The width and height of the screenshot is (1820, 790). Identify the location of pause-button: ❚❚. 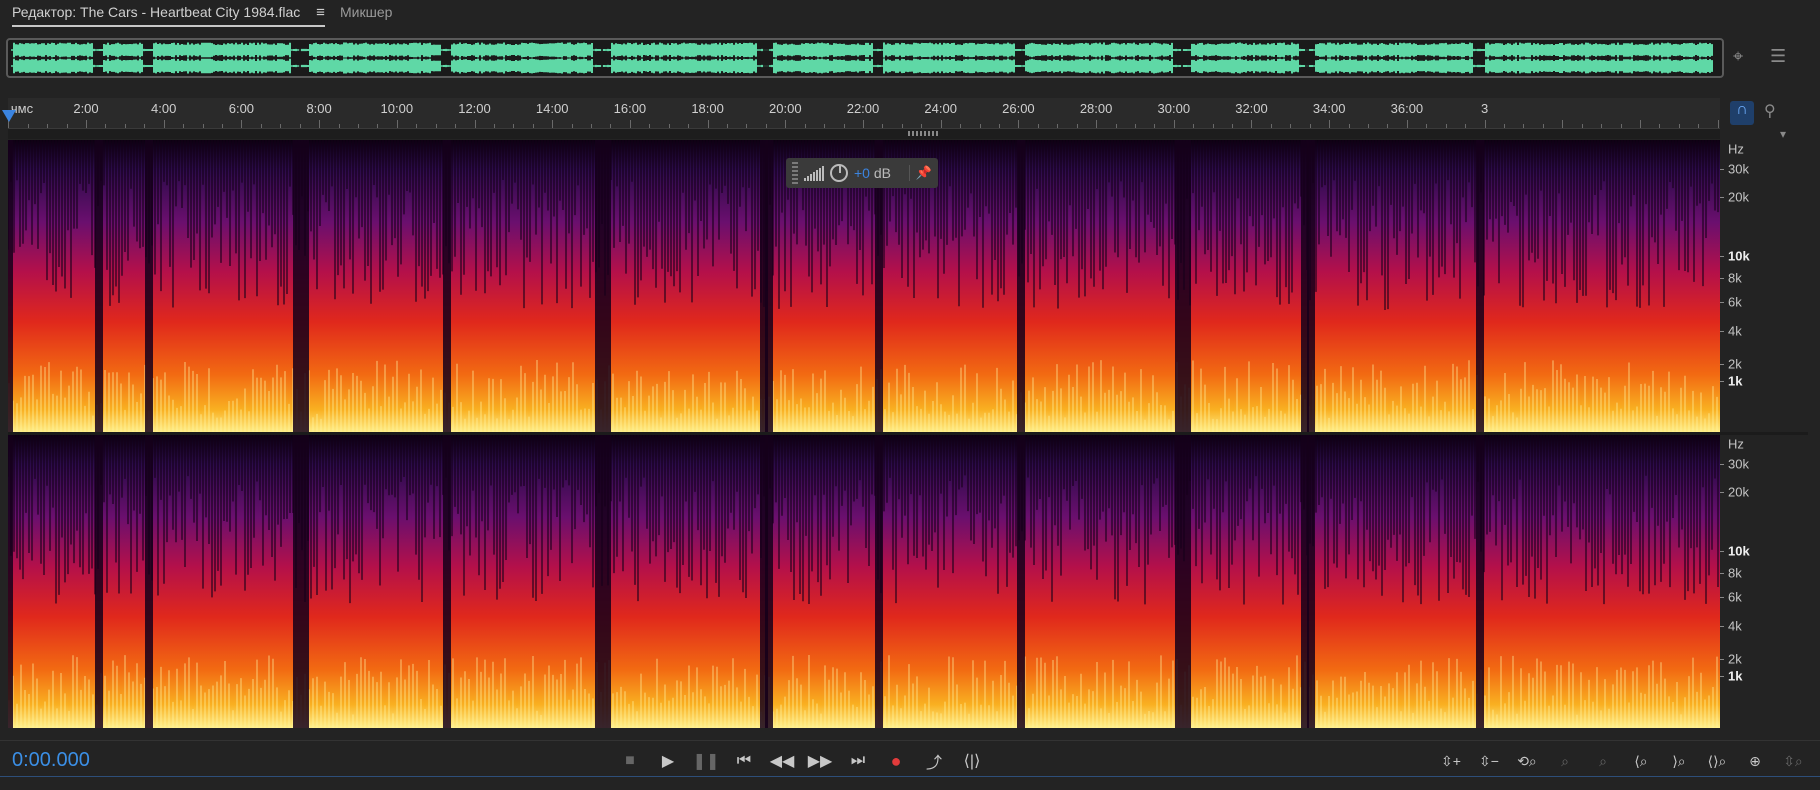
(706, 761).